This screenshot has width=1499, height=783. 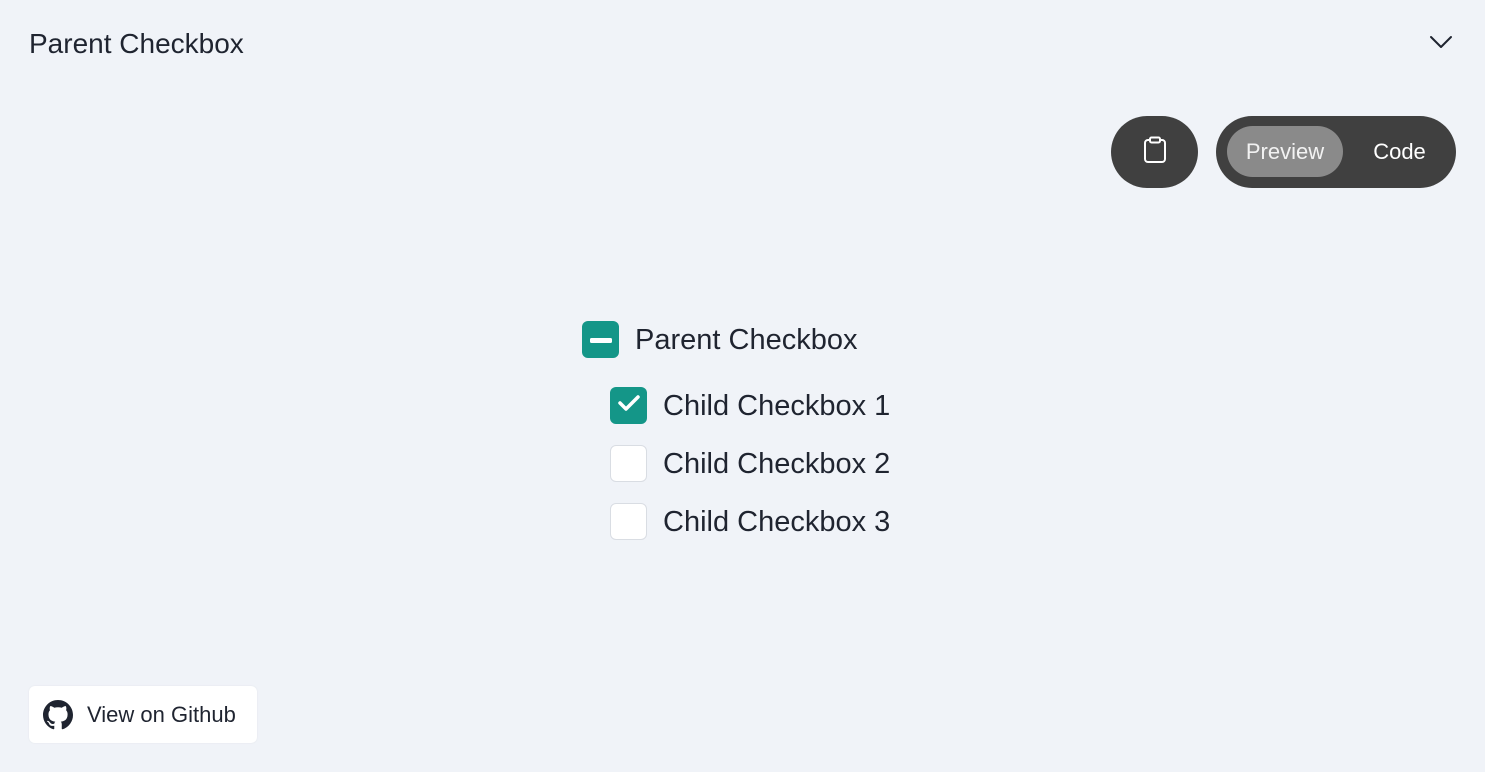 I want to click on chevron-down-icon, so click(x=1441, y=44).